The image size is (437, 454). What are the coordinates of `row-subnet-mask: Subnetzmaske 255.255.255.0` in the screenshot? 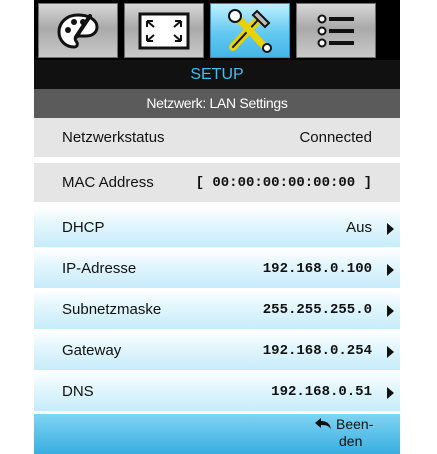 It's located at (217, 310).